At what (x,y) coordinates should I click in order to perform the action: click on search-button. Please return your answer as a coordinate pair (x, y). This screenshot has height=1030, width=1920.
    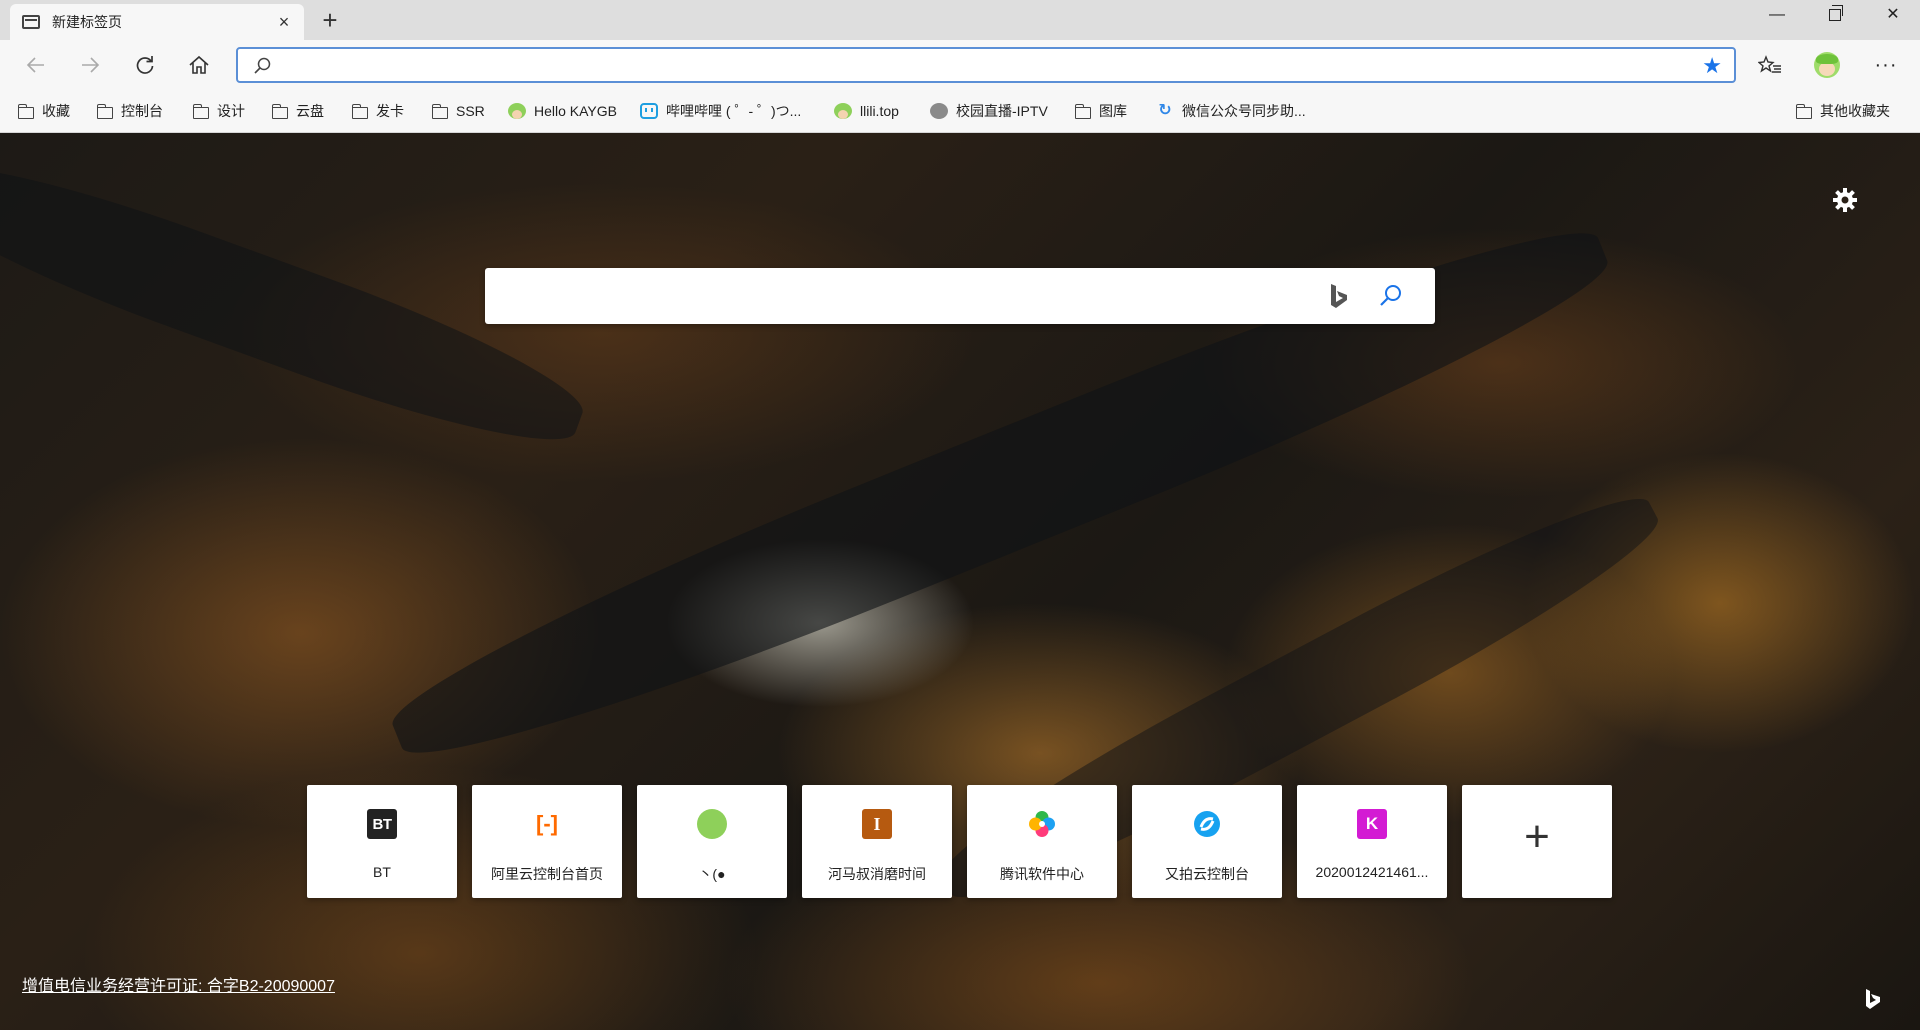
    Looking at the image, I should click on (1391, 296).